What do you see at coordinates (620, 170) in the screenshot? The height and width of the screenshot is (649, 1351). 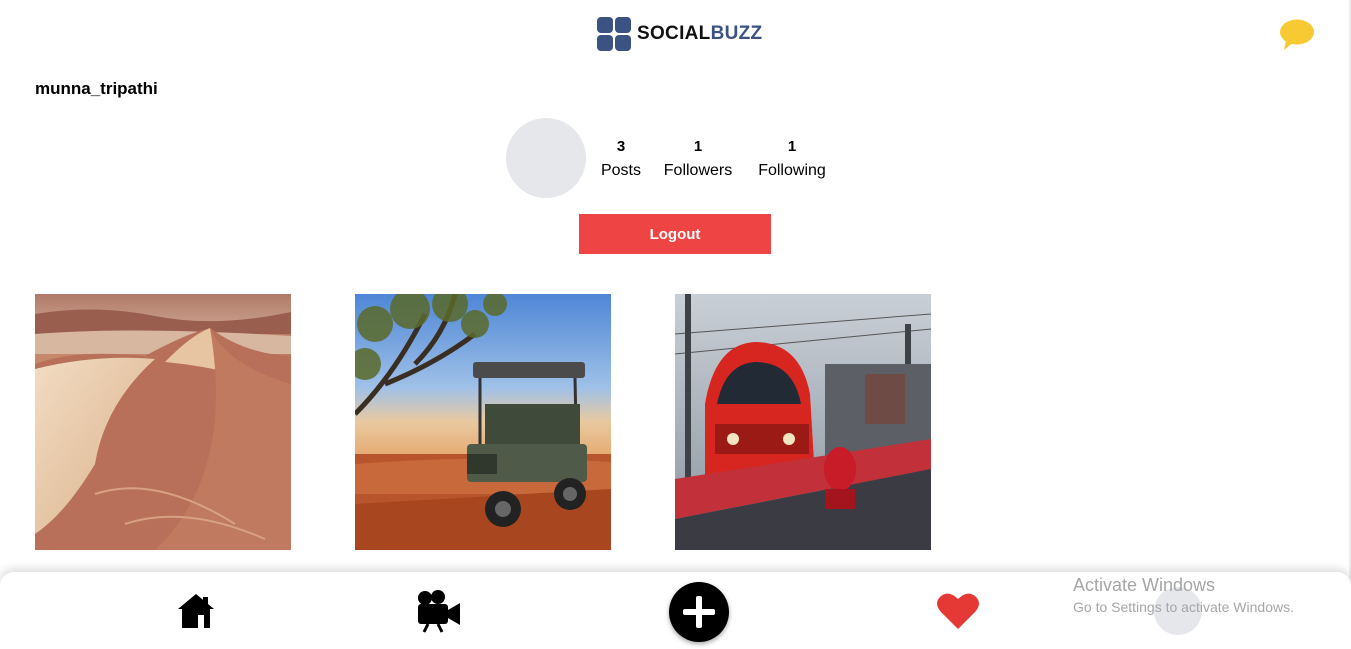 I see `posts-label: Posts` at bounding box center [620, 170].